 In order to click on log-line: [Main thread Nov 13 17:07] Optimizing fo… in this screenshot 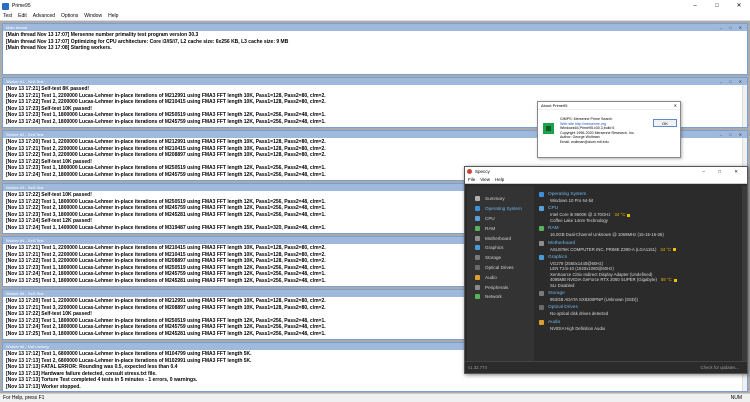, I will do `click(147, 41)`.